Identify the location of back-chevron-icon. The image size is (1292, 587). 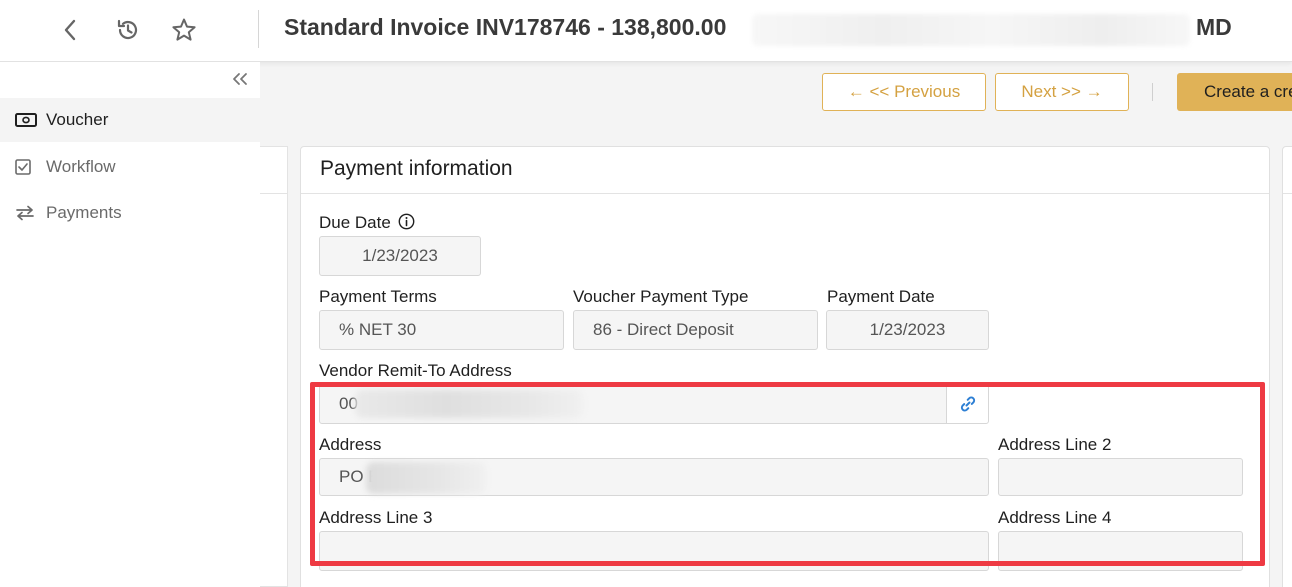
(70, 30).